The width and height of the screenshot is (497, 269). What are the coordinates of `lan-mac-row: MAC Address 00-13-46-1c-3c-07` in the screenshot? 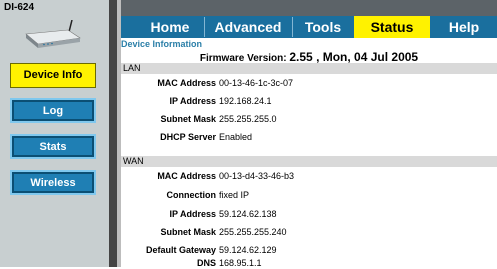 It's located at (309, 83).